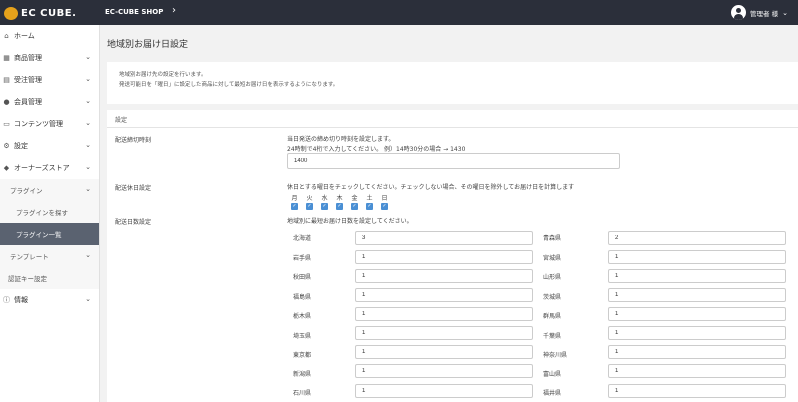 The width and height of the screenshot is (798, 402). What do you see at coordinates (6, 102) in the screenshot?
I see `user-icon: ●` at bounding box center [6, 102].